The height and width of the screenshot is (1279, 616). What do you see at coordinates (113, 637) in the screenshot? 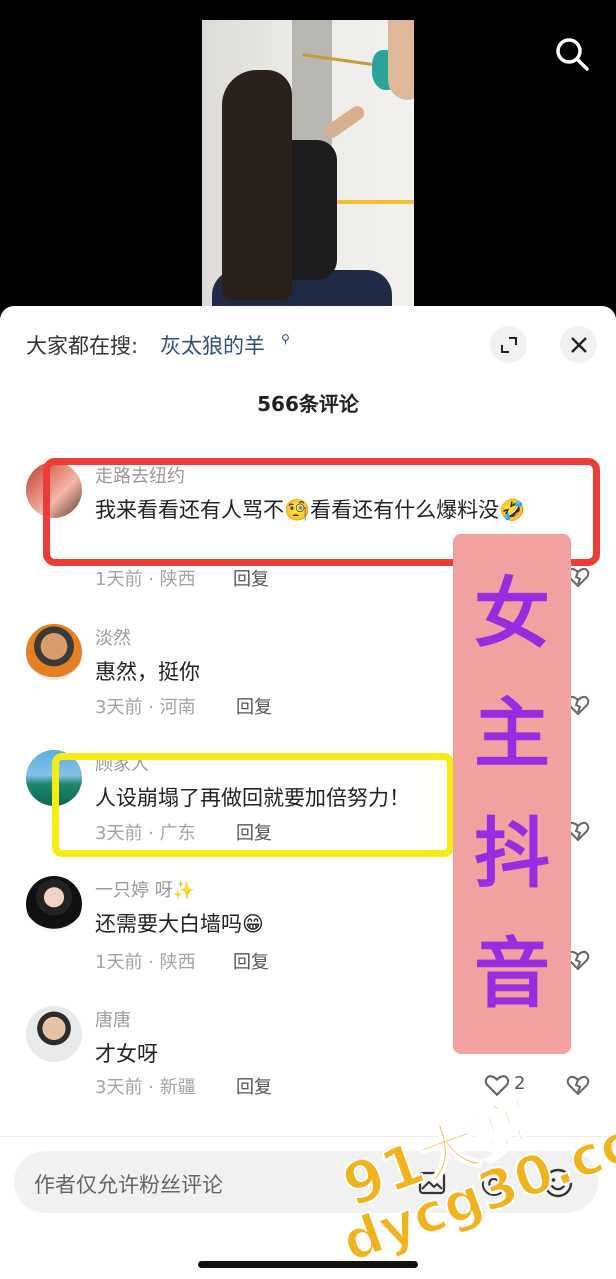
I see `comment-author: 淡然` at bounding box center [113, 637].